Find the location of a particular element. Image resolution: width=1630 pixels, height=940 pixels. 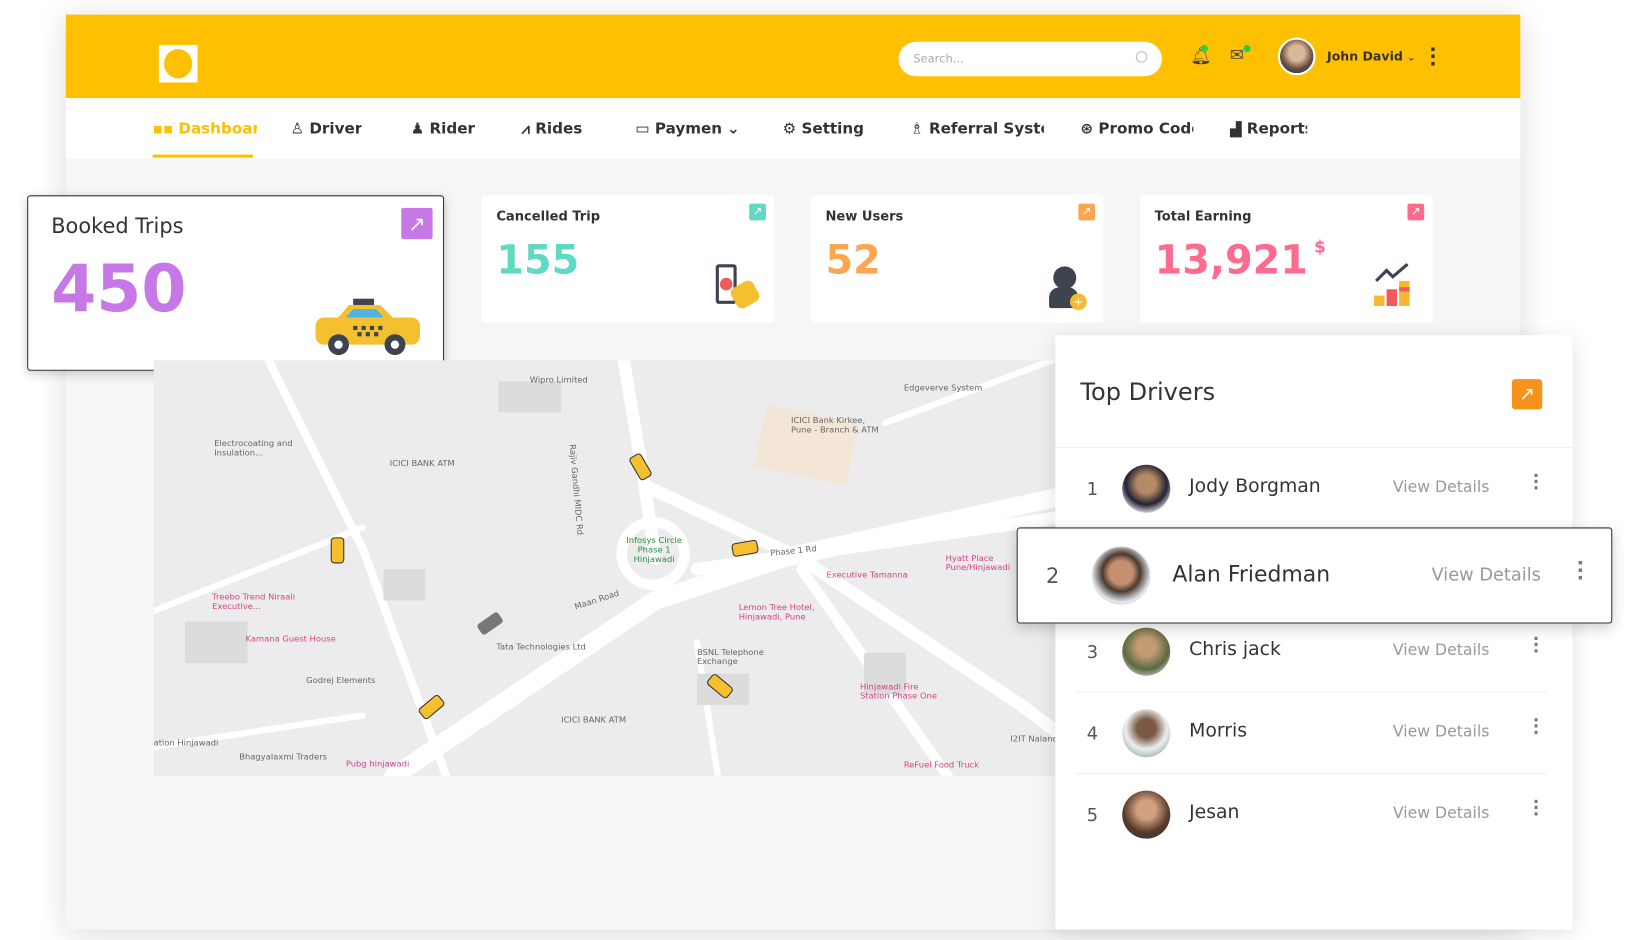

stat-title: Cancelled Trip is located at coordinates (548, 215).